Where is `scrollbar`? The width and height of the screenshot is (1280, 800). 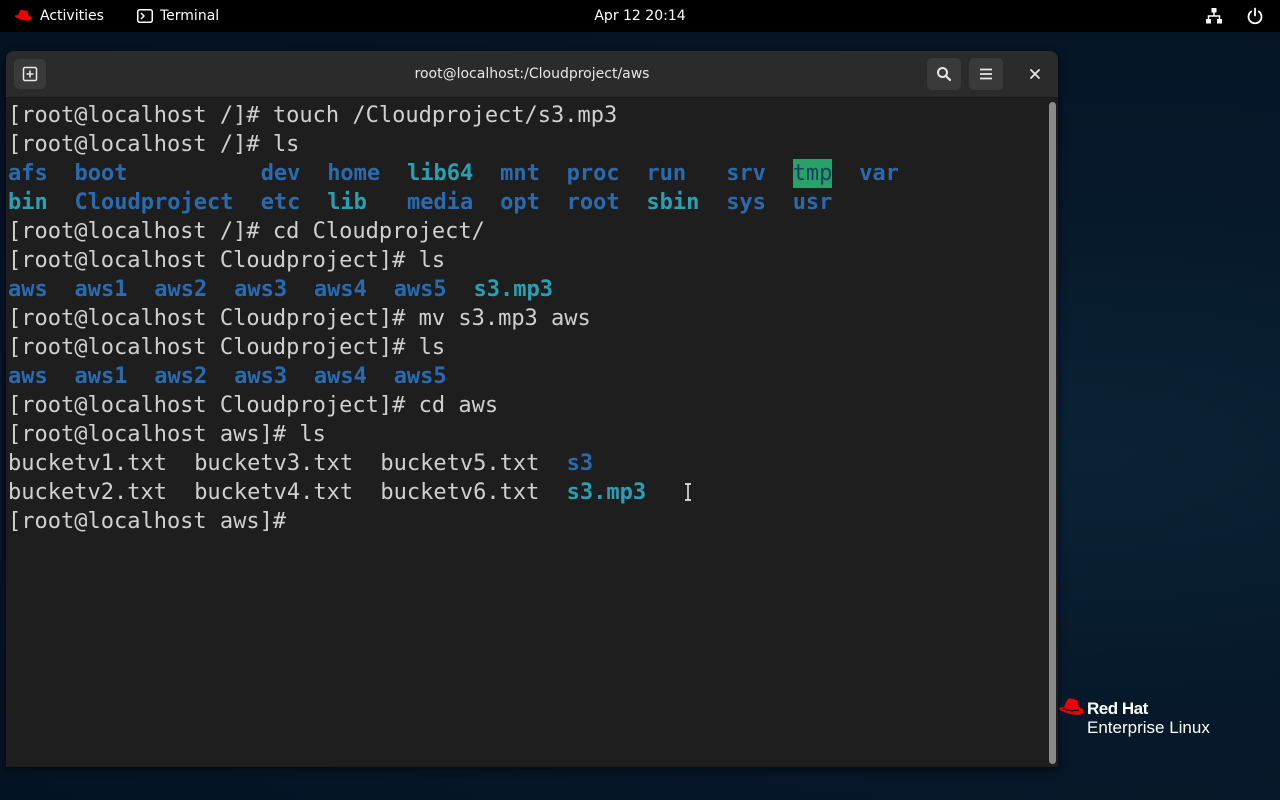 scrollbar is located at coordinates (1052, 433).